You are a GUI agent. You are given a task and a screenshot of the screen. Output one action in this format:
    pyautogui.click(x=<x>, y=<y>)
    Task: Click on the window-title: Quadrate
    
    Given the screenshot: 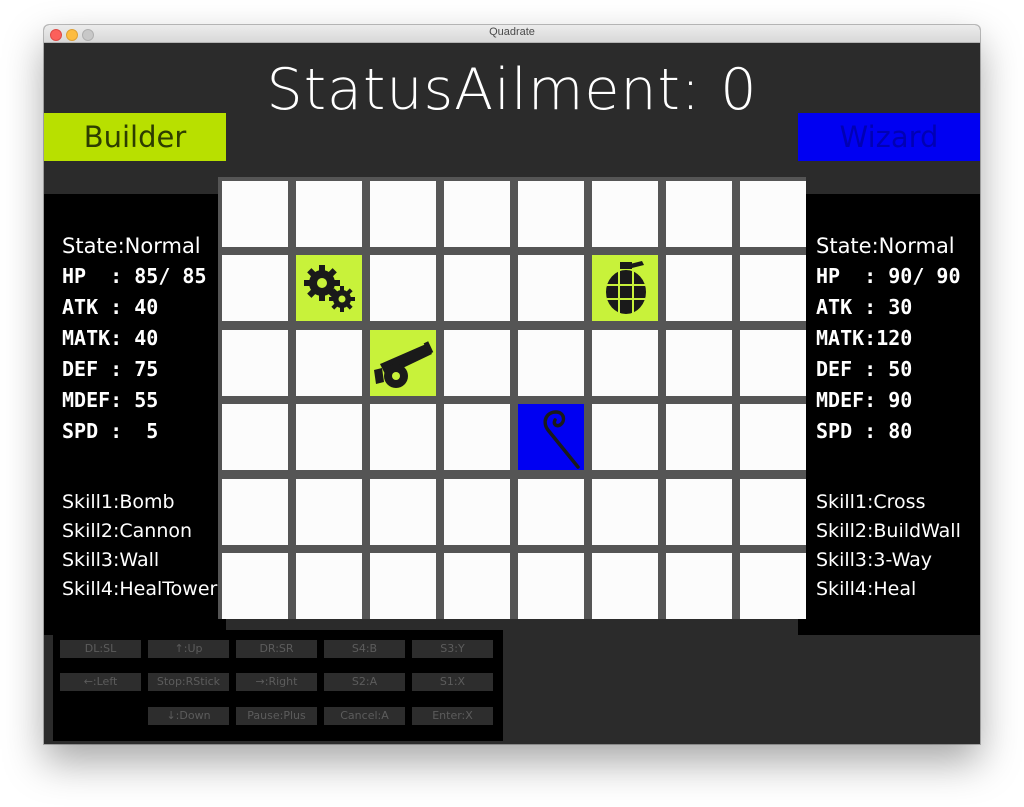 What is the action you would take?
    pyautogui.click(x=512, y=32)
    